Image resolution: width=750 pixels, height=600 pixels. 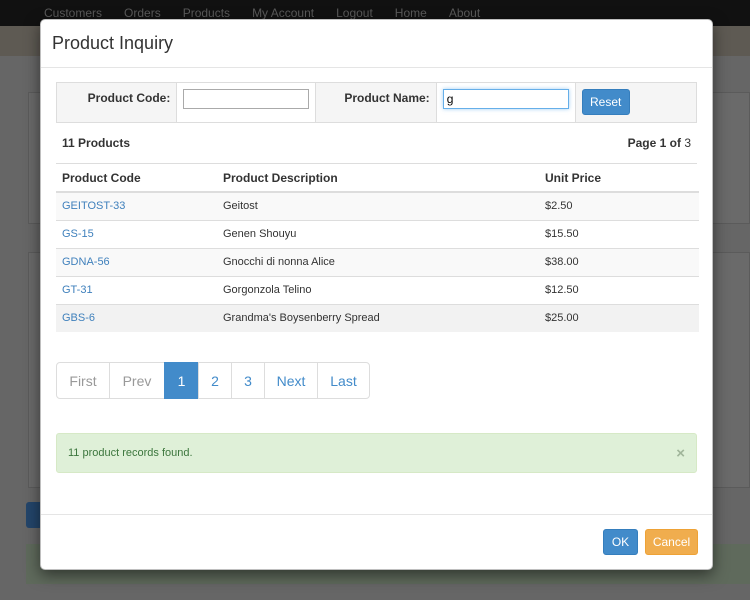 I want to click on nav-my-account: My Account, so click(x=283, y=13).